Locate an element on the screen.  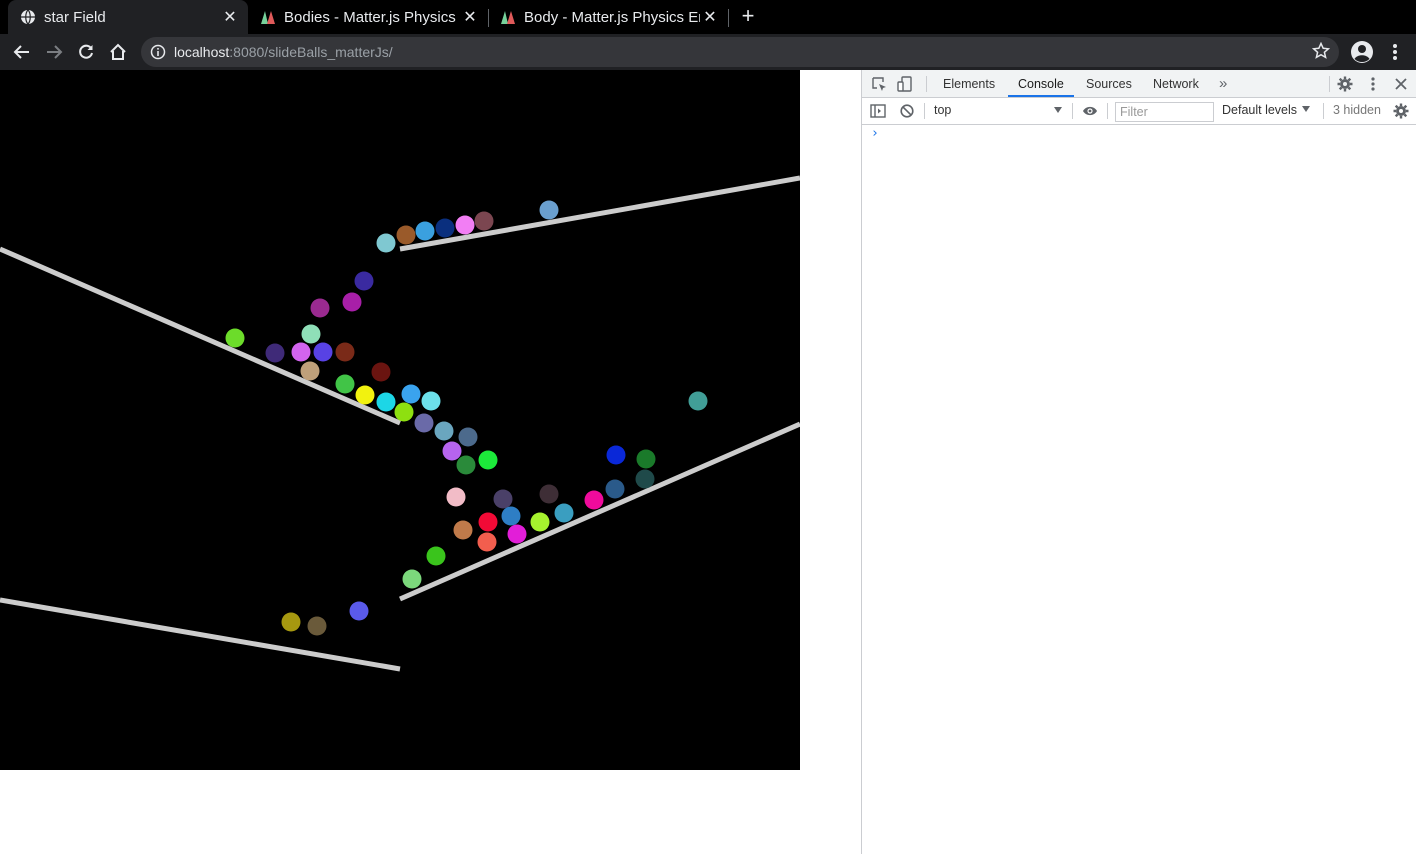
log-levels-dropdown: Default levels is located at coordinates (1266, 110).